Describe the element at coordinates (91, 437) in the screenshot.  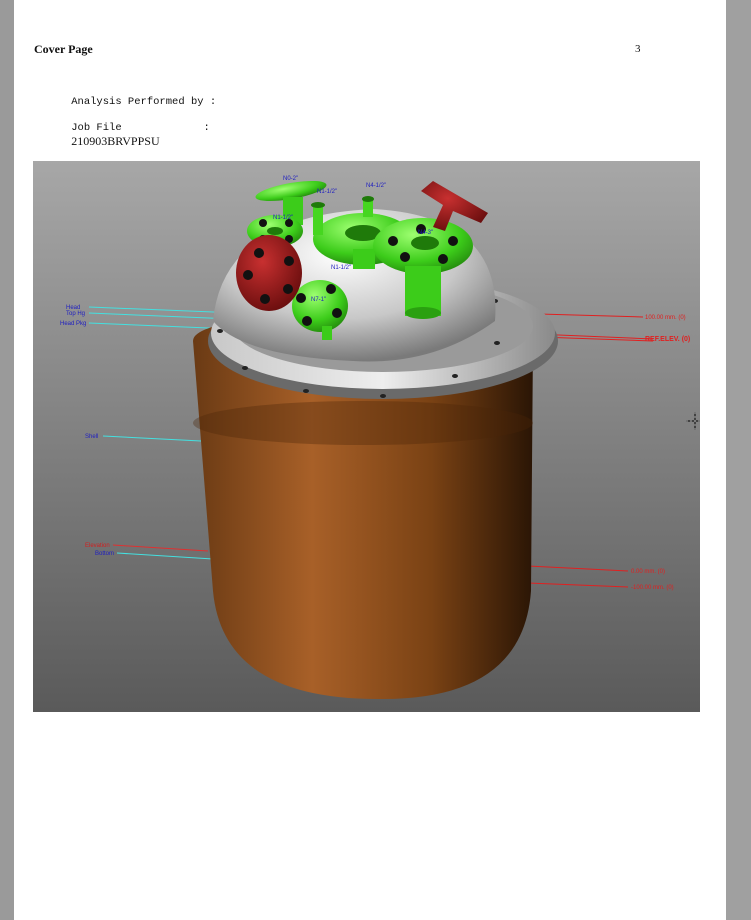
I see `svg-text: Shell` at that location.